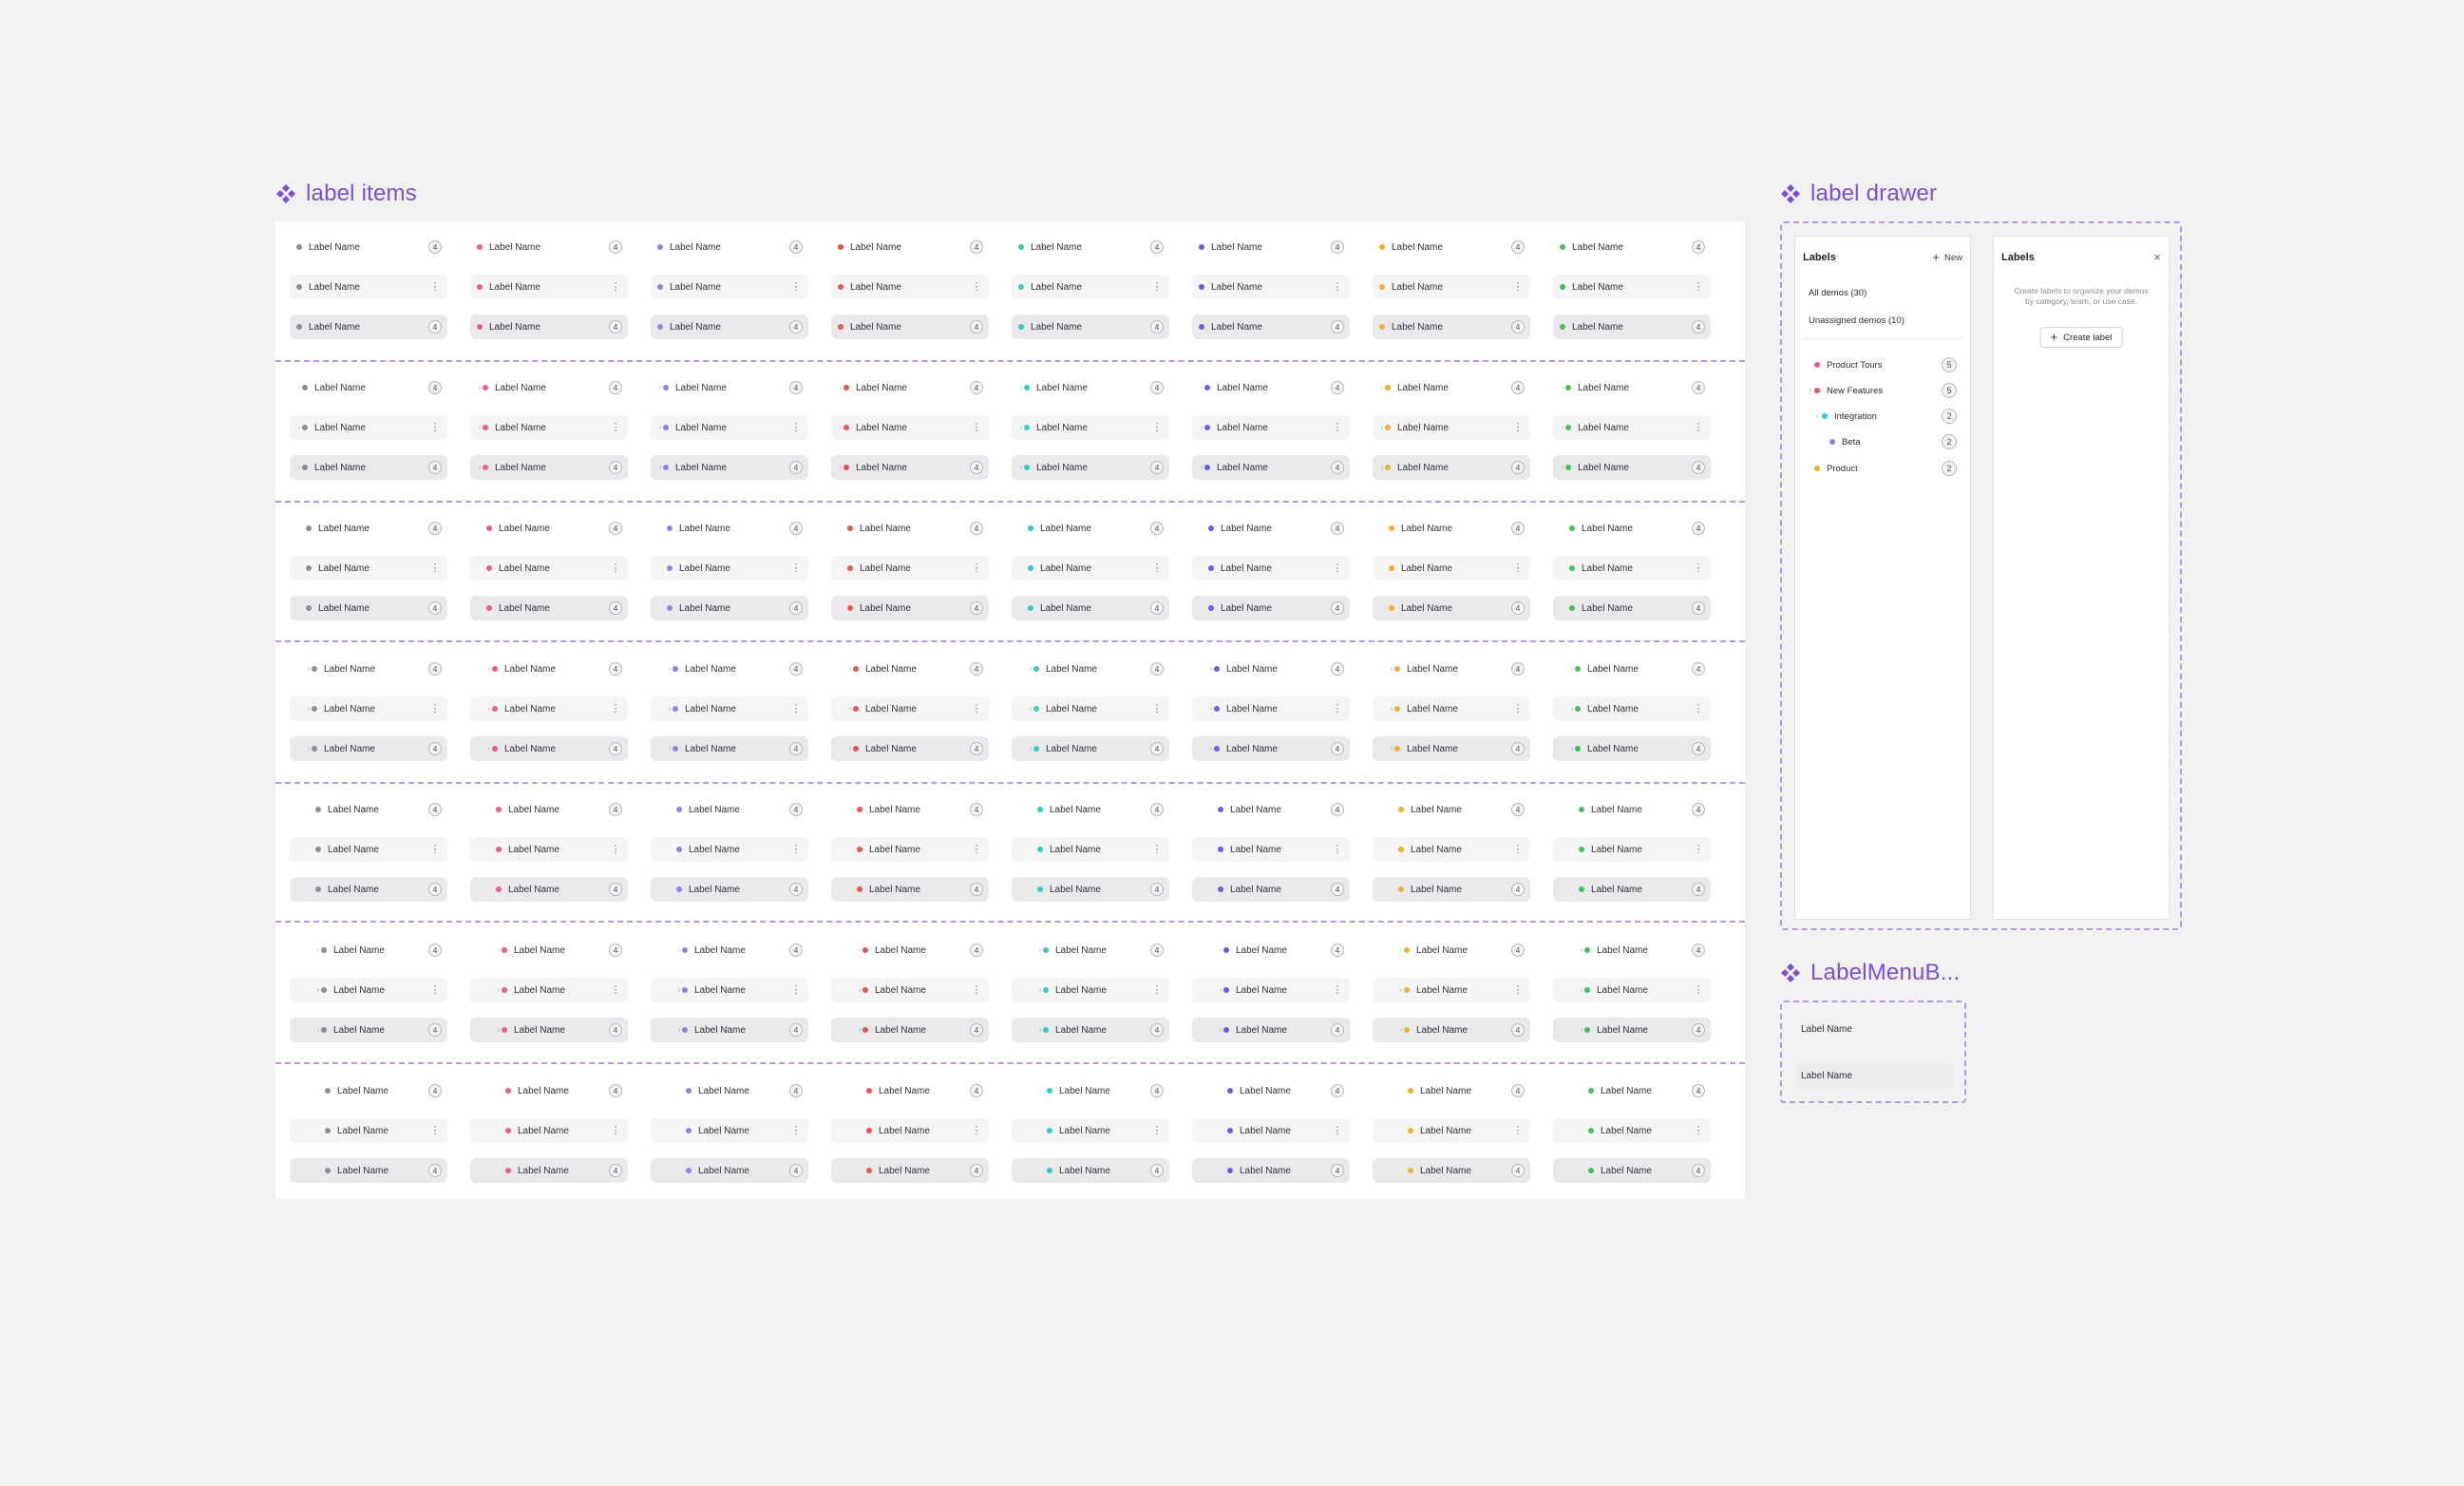 The width and height of the screenshot is (2464, 1486). Describe the element at coordinates (1882, 320) in the screenshot. I see `nav-item-unassigned-demos: Unassigned demos (10)` at that location.